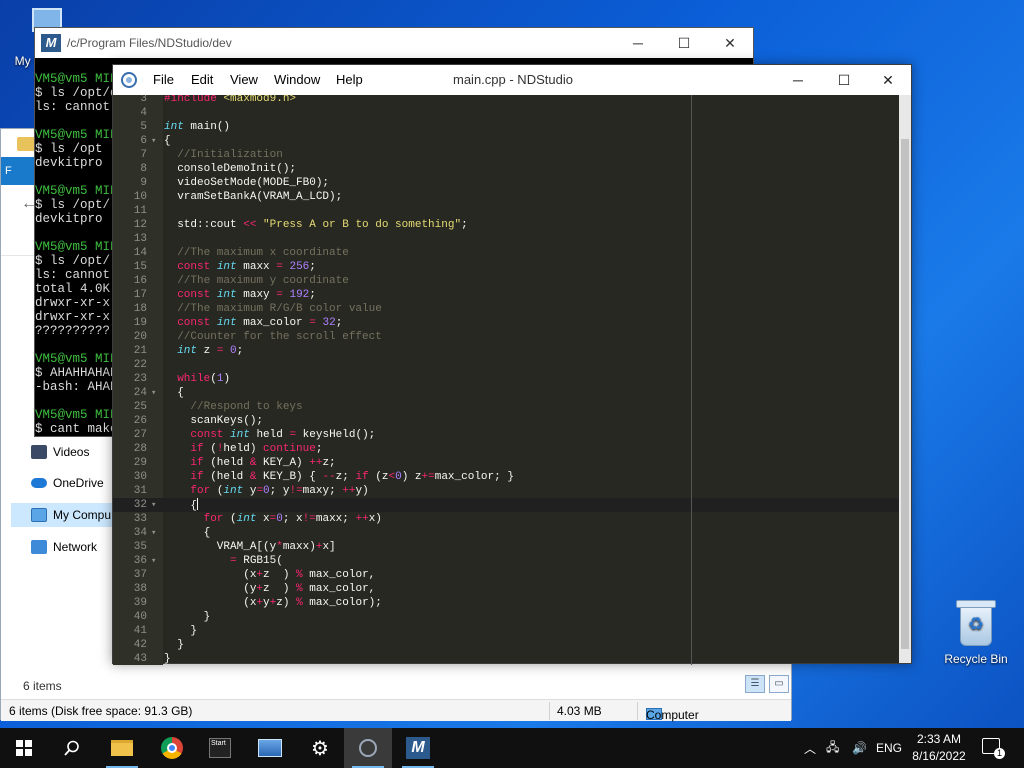 The width and height of the screenshot is (1024, 768). I want to click on nav-item-network: Network, so click(65, 547).